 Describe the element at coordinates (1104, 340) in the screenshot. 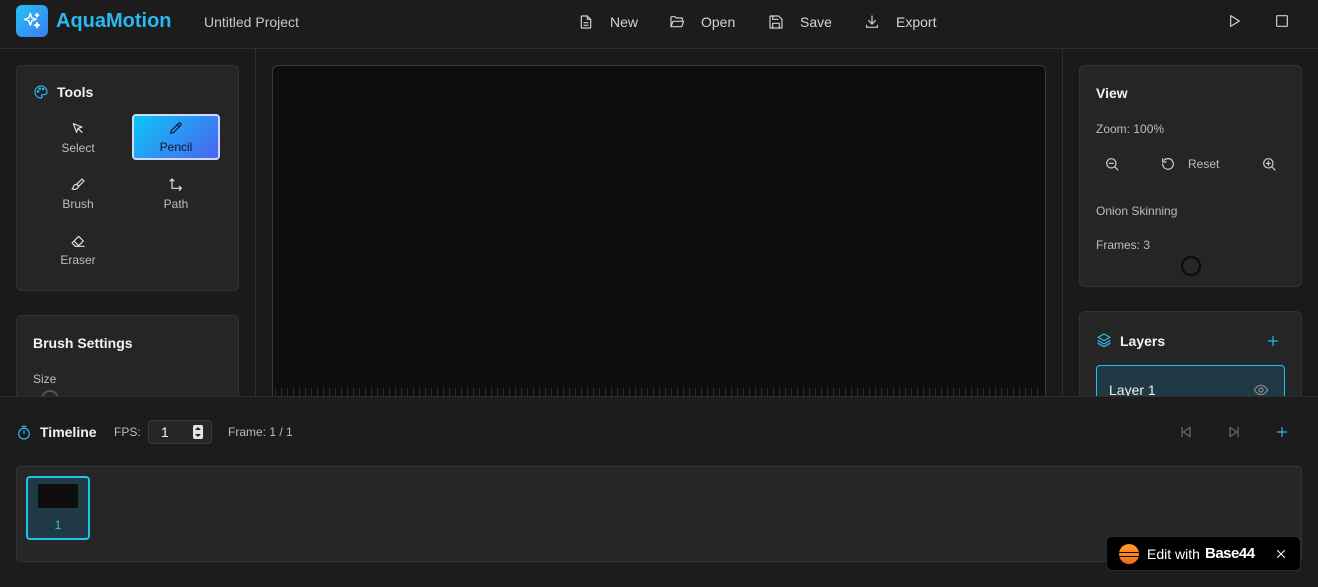

I see `layers-icon` at that location.